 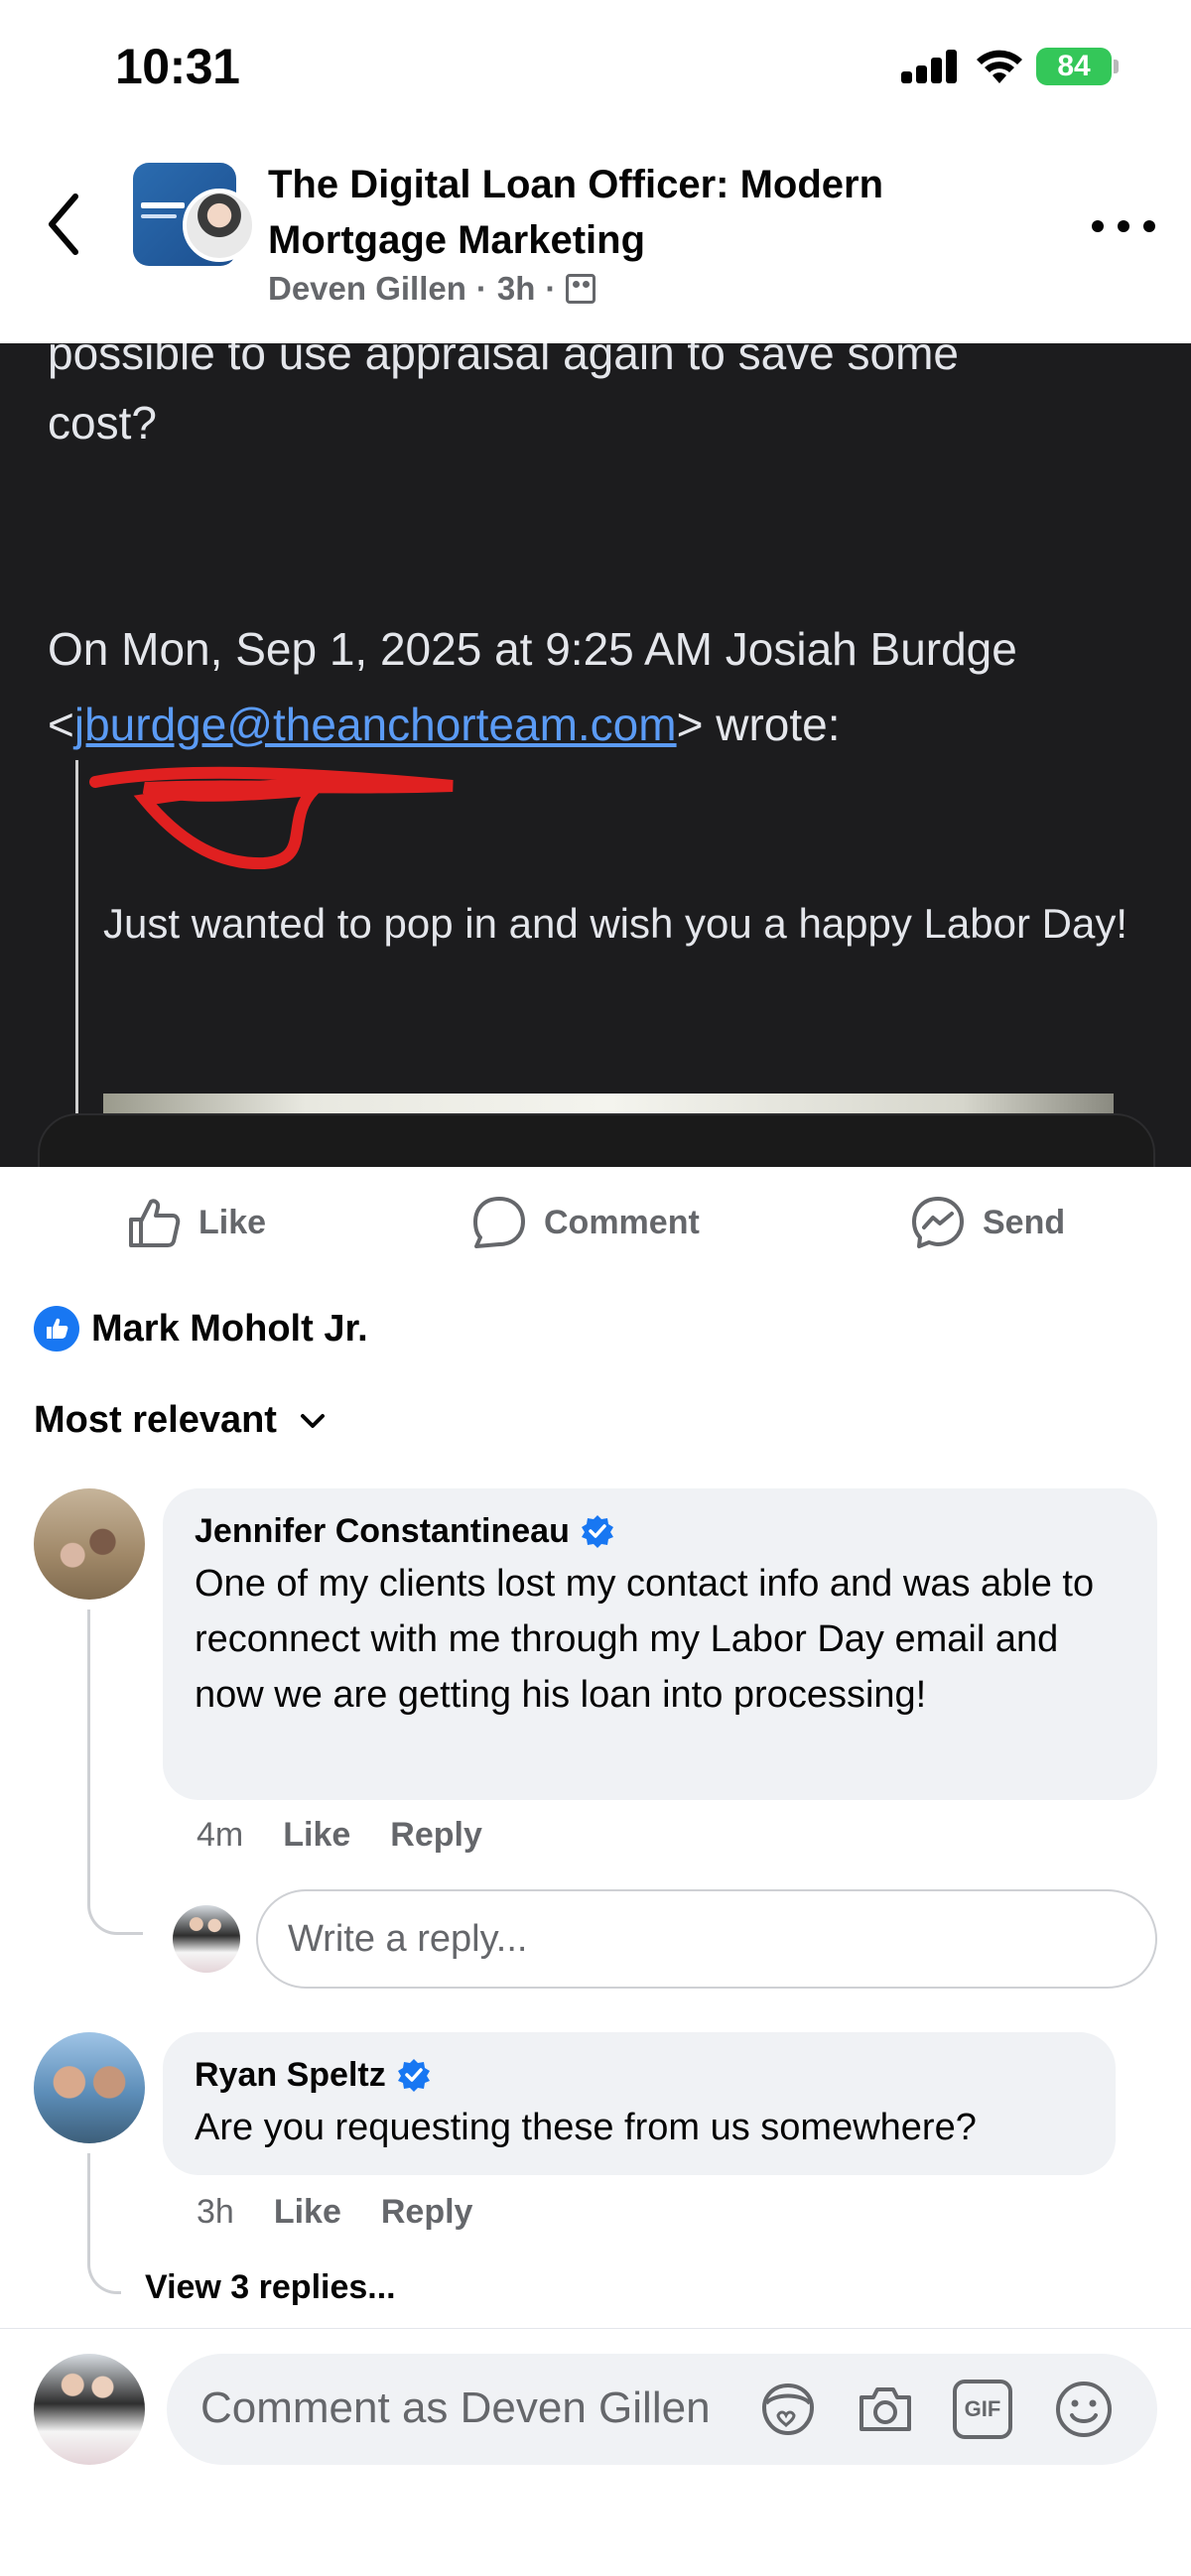 What do you see at coordinates (61, 725) in the screenshot?
I see `email-open: <` at bounding box center [61, 725].